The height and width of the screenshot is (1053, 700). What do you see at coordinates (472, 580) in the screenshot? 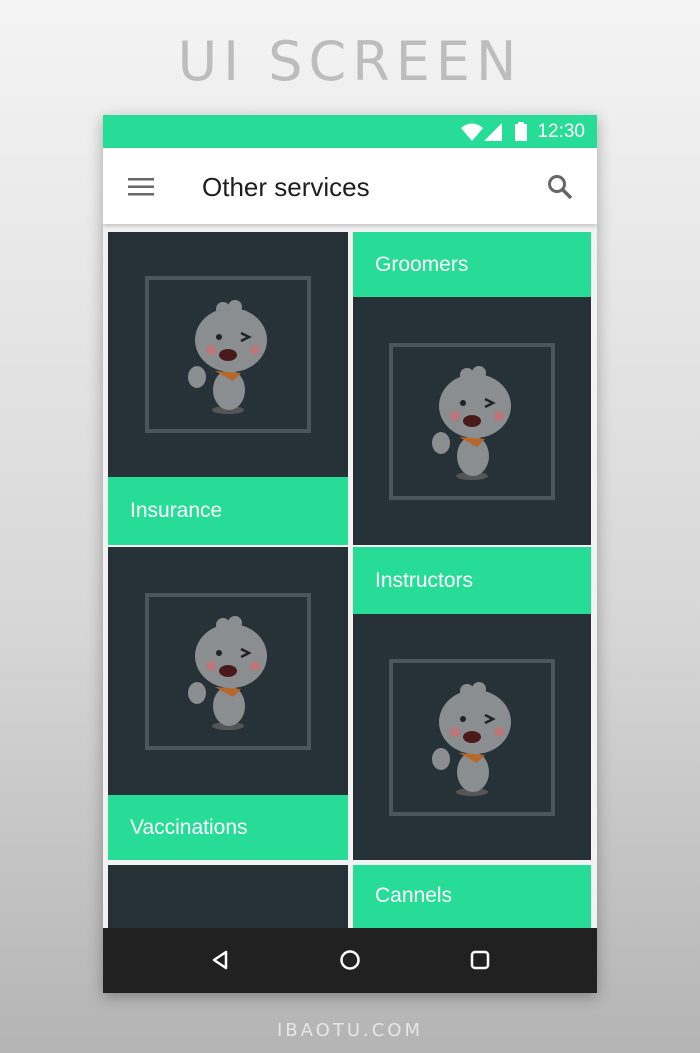
I see `card-label: Instructors` at bounding box center [472, 580].